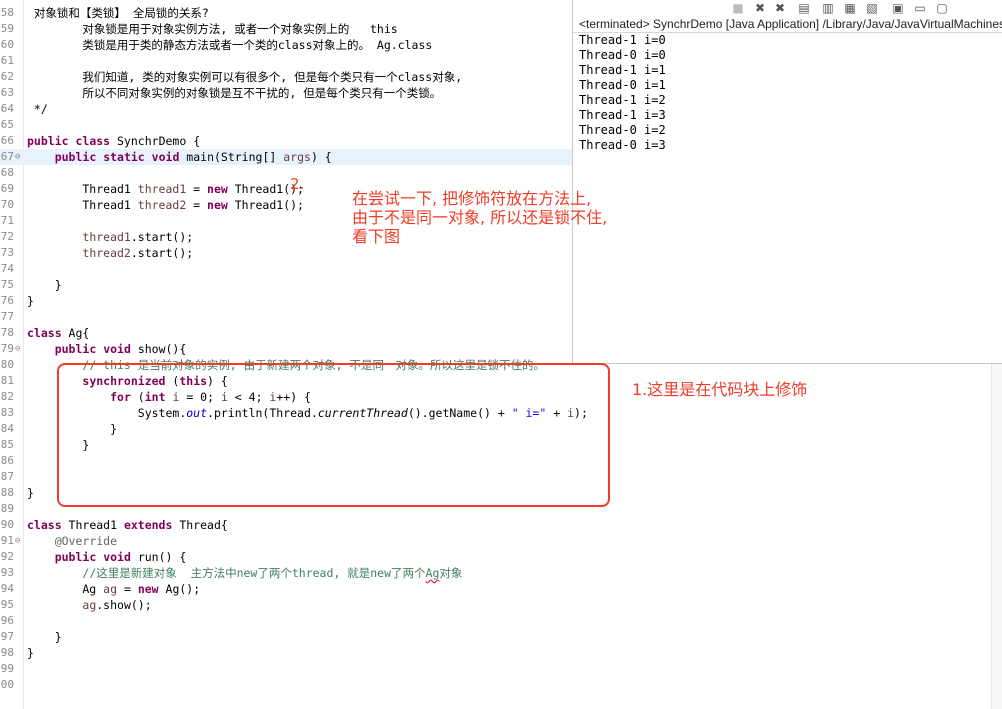  What do you see at coordinates (234, 93) in the screenshot?
I see `code-text: 所以不同对象实例的对象锁是互不干扰的, 但是每个类只有一个类锁。` at bounding box center [234, 93].